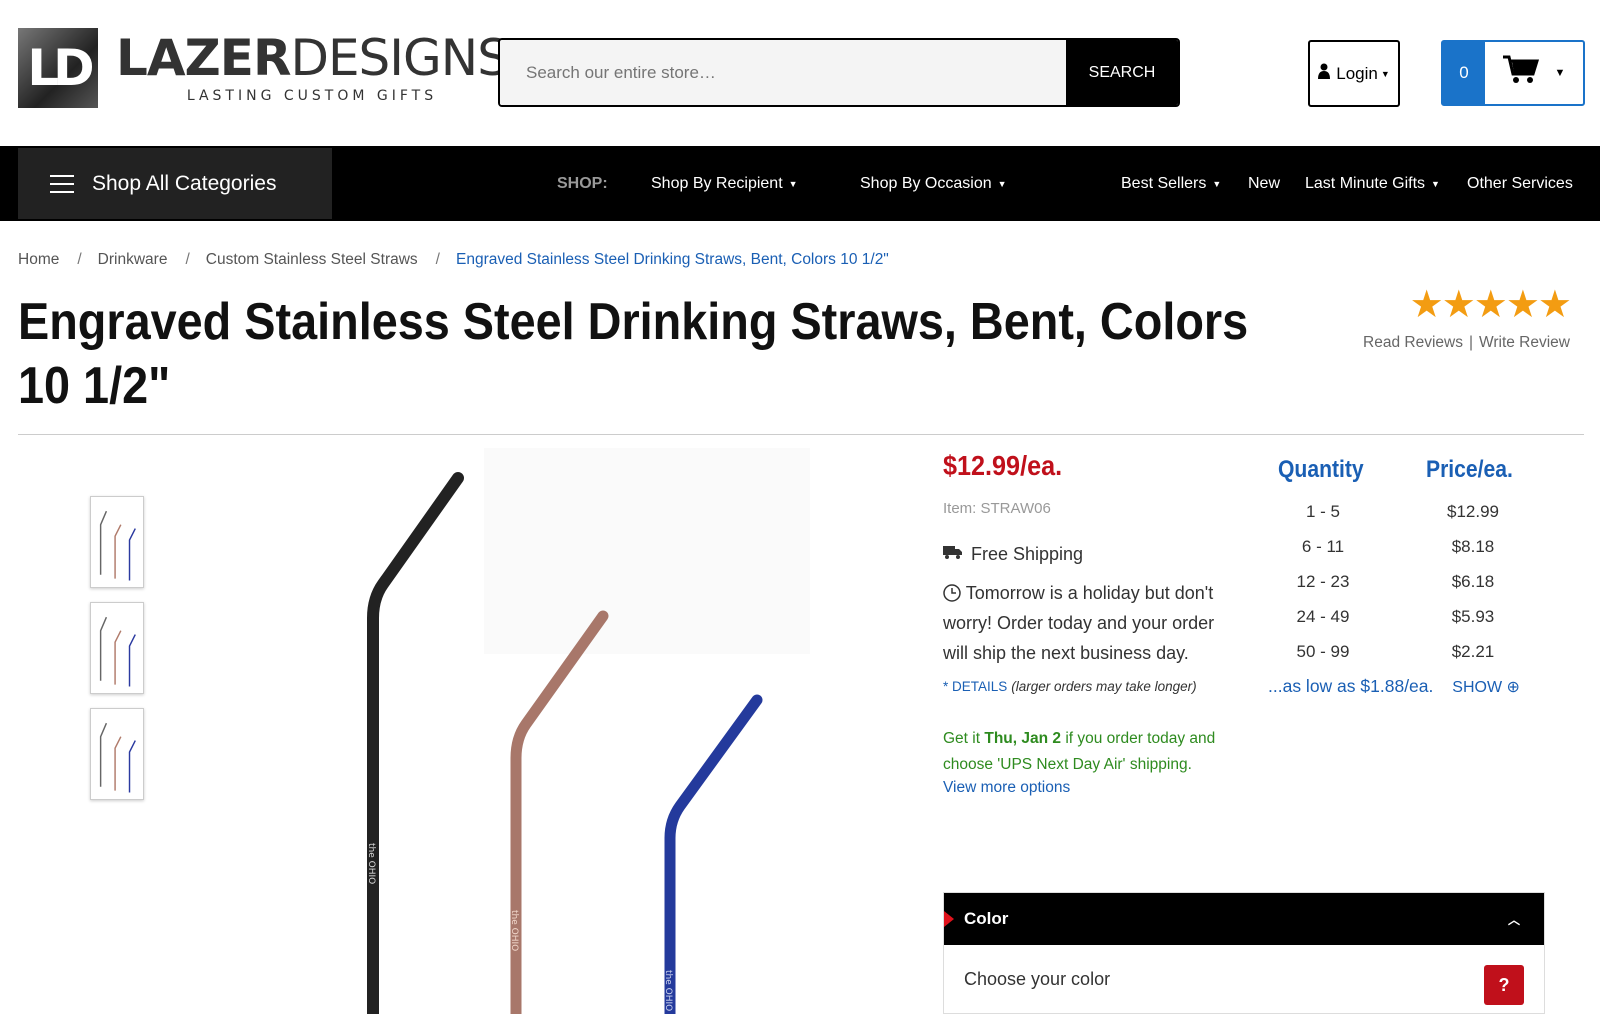 The width and height of the screenshot is (1600, 1014). Describe the element at coordinates (1323, 546) in the screenshot. I see `table-cell-qty: 6 - 11` at that location.